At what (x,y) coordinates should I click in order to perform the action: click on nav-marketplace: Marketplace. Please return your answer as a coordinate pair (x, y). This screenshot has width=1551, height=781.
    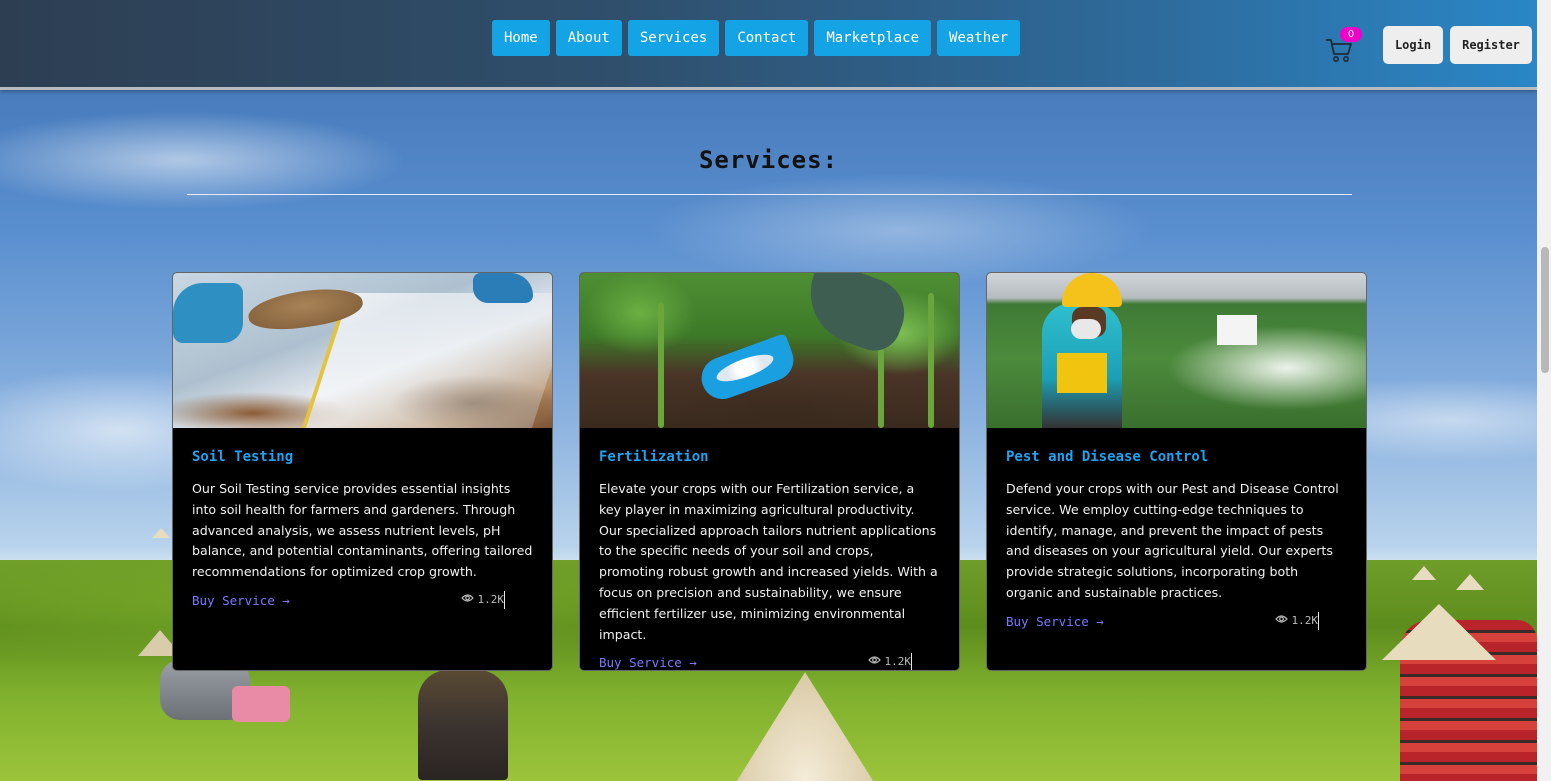
    Looking at the image, I should click on (873, 38).